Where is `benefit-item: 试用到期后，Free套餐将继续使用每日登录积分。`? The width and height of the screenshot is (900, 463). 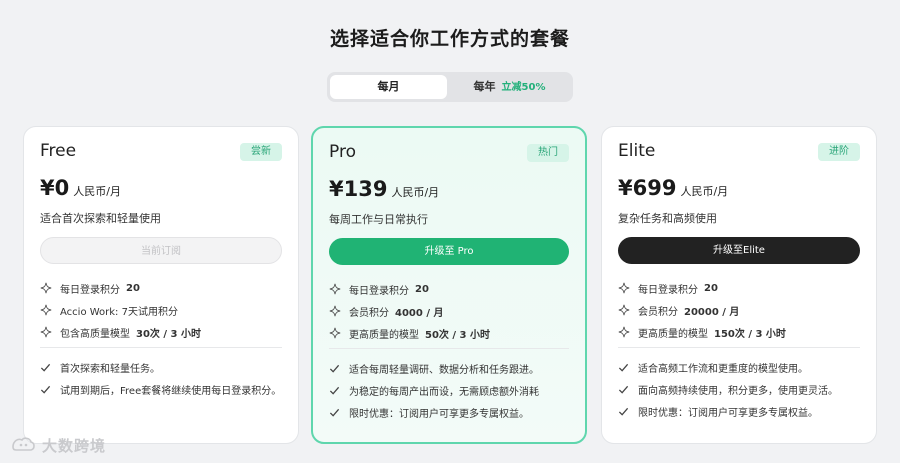 benefit-item: 试用到期后，Free套餐将继续使用每日登录积分。 is located at coordinates (161, 389).